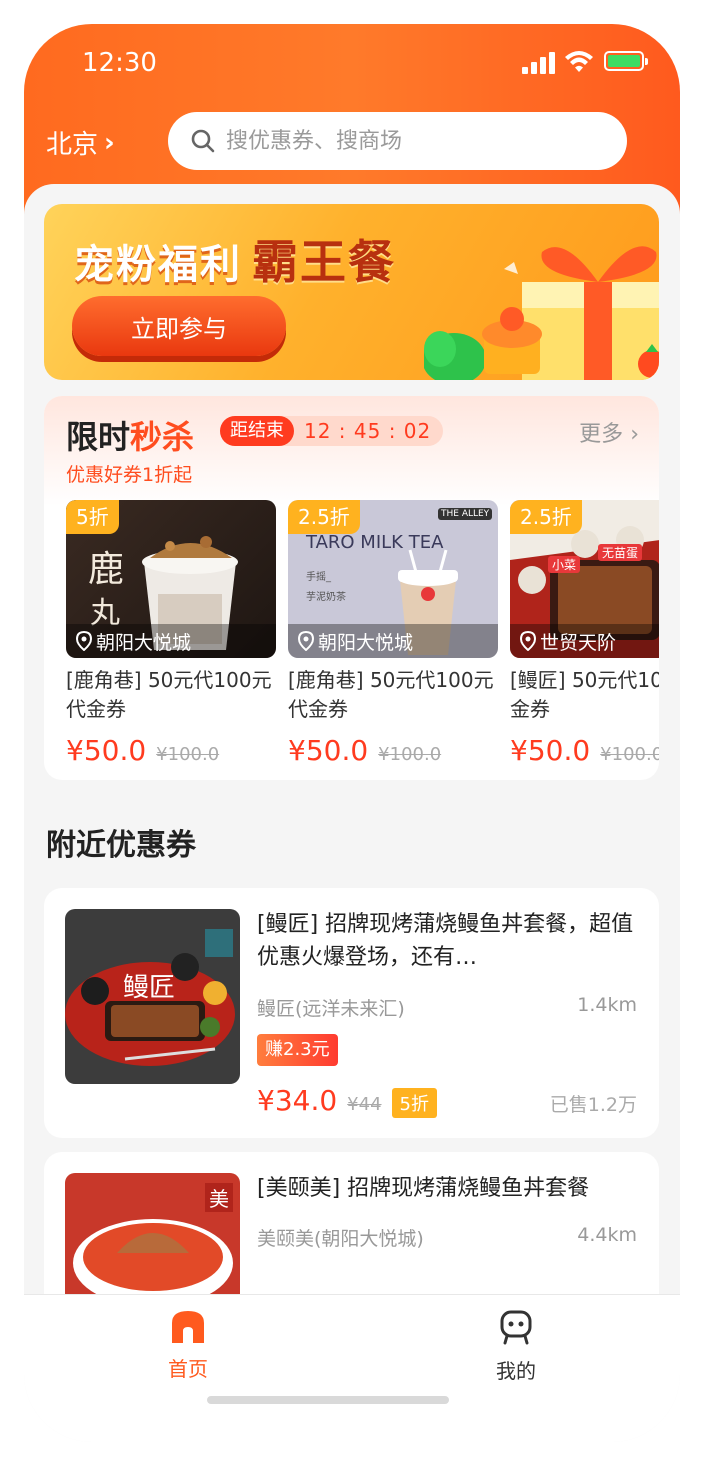  I want to click on nearby-section-title: 附近优惠券, so click(121, 845).